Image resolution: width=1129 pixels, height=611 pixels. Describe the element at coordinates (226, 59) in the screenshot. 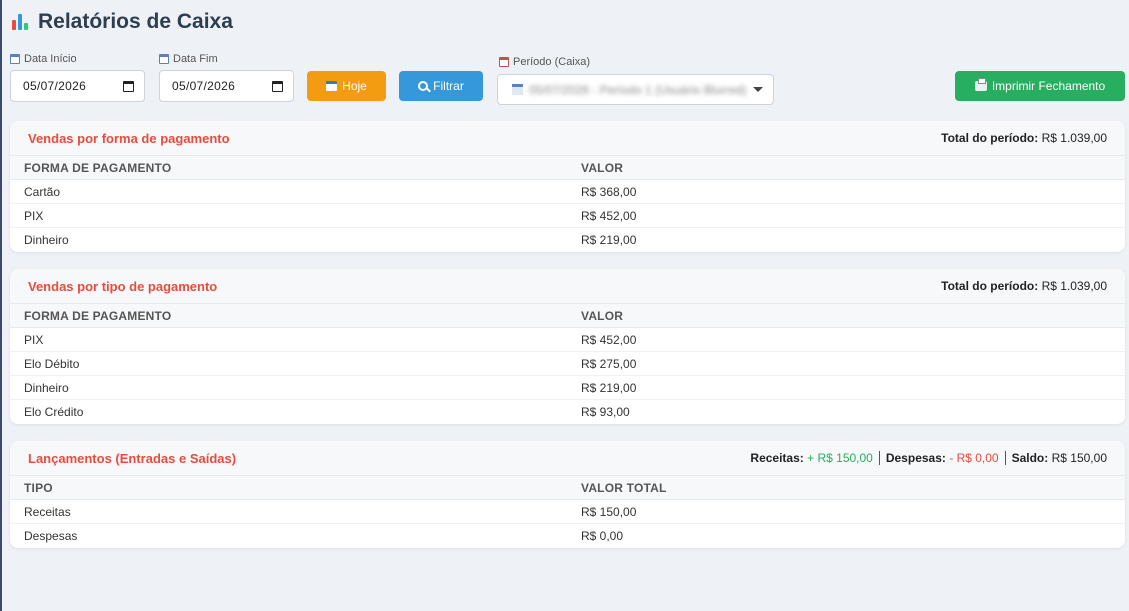

I see `end-date-label: Data Fim` at that location.